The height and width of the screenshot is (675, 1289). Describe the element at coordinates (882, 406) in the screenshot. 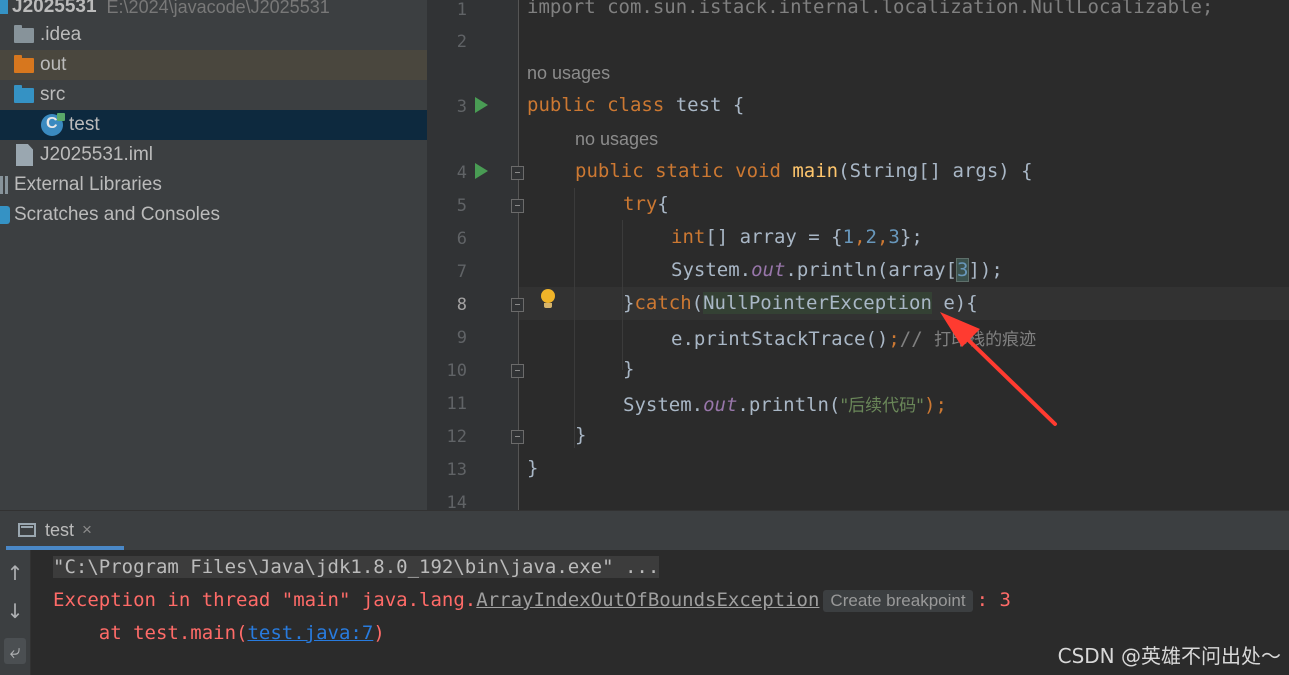

I see `string-literal: "后续代码"` at that location.